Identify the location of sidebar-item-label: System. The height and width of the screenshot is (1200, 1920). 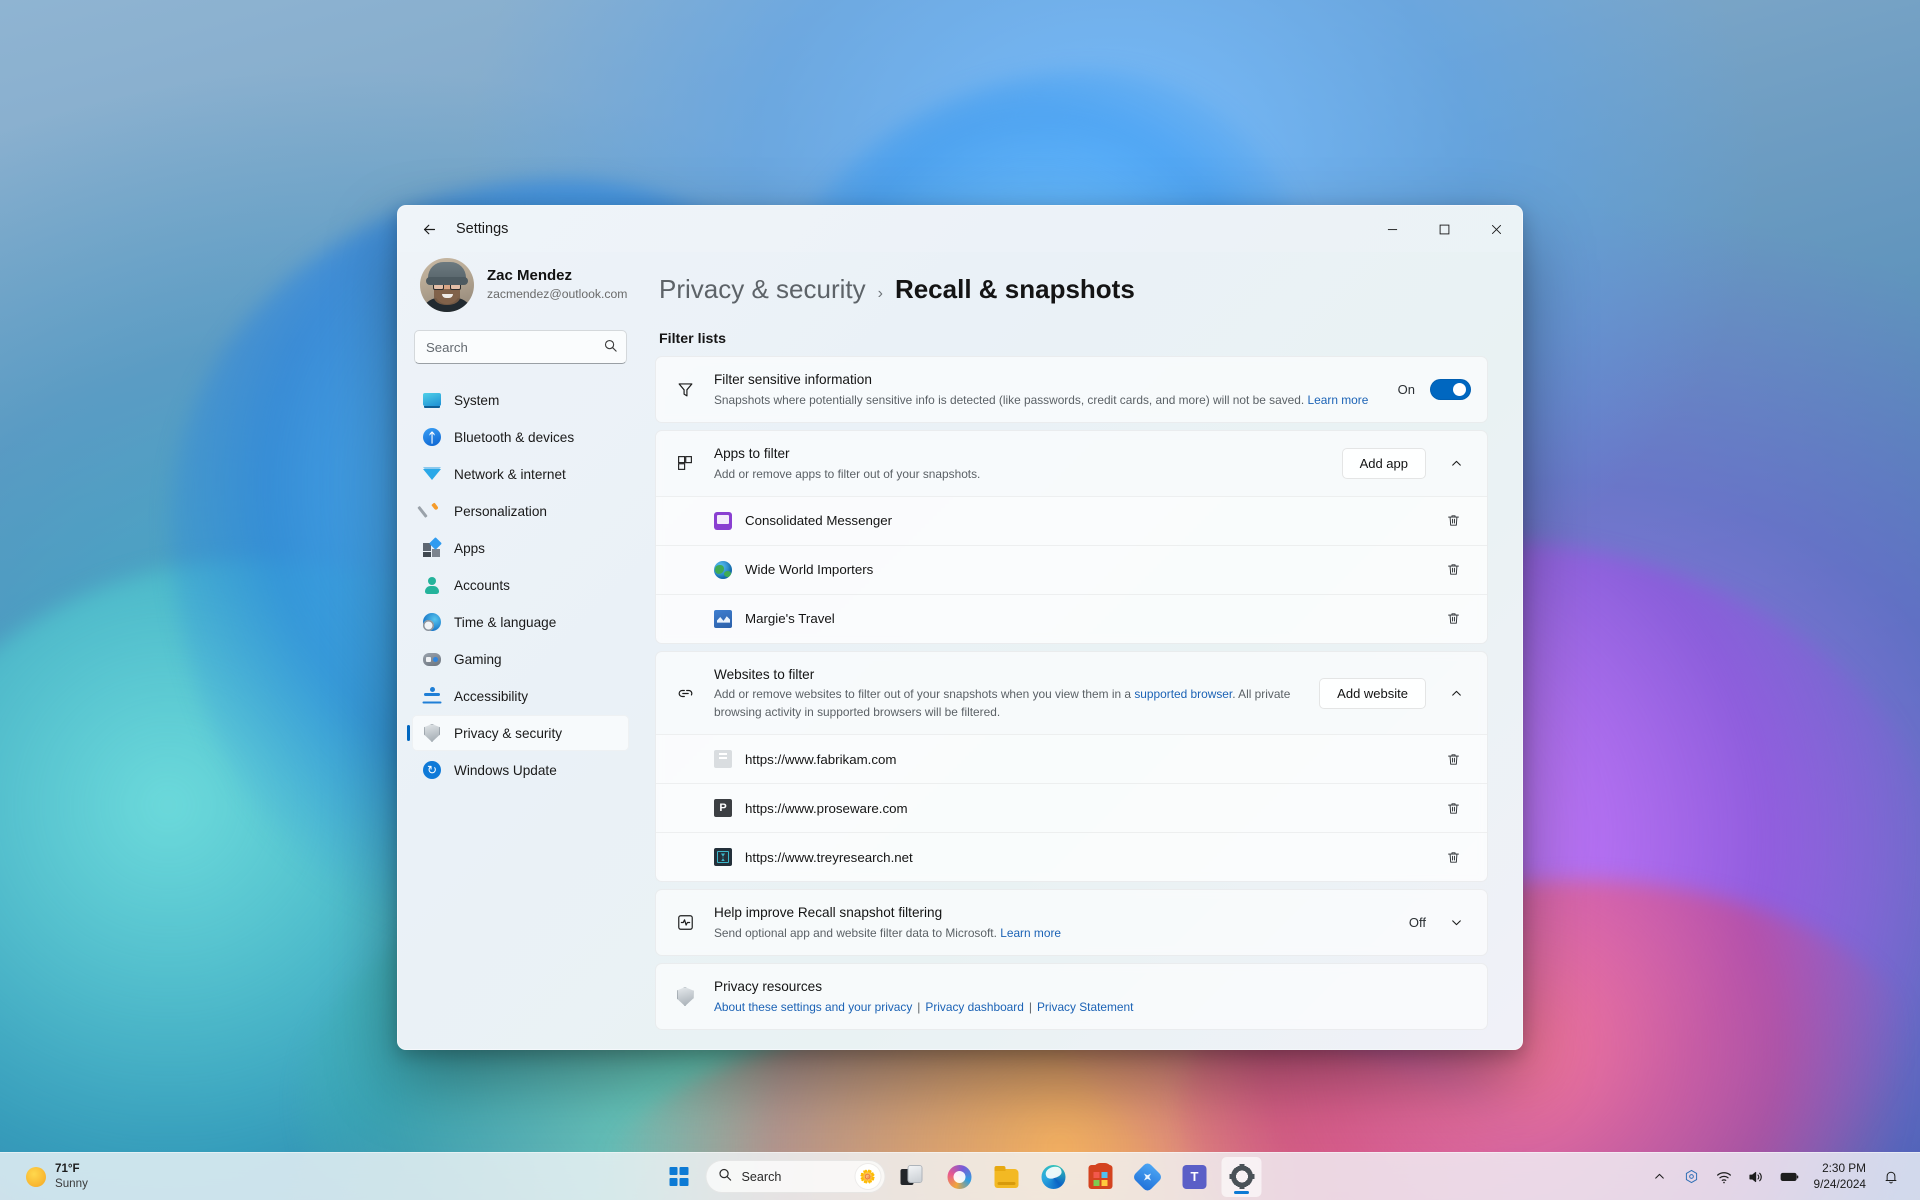
(477, 400).